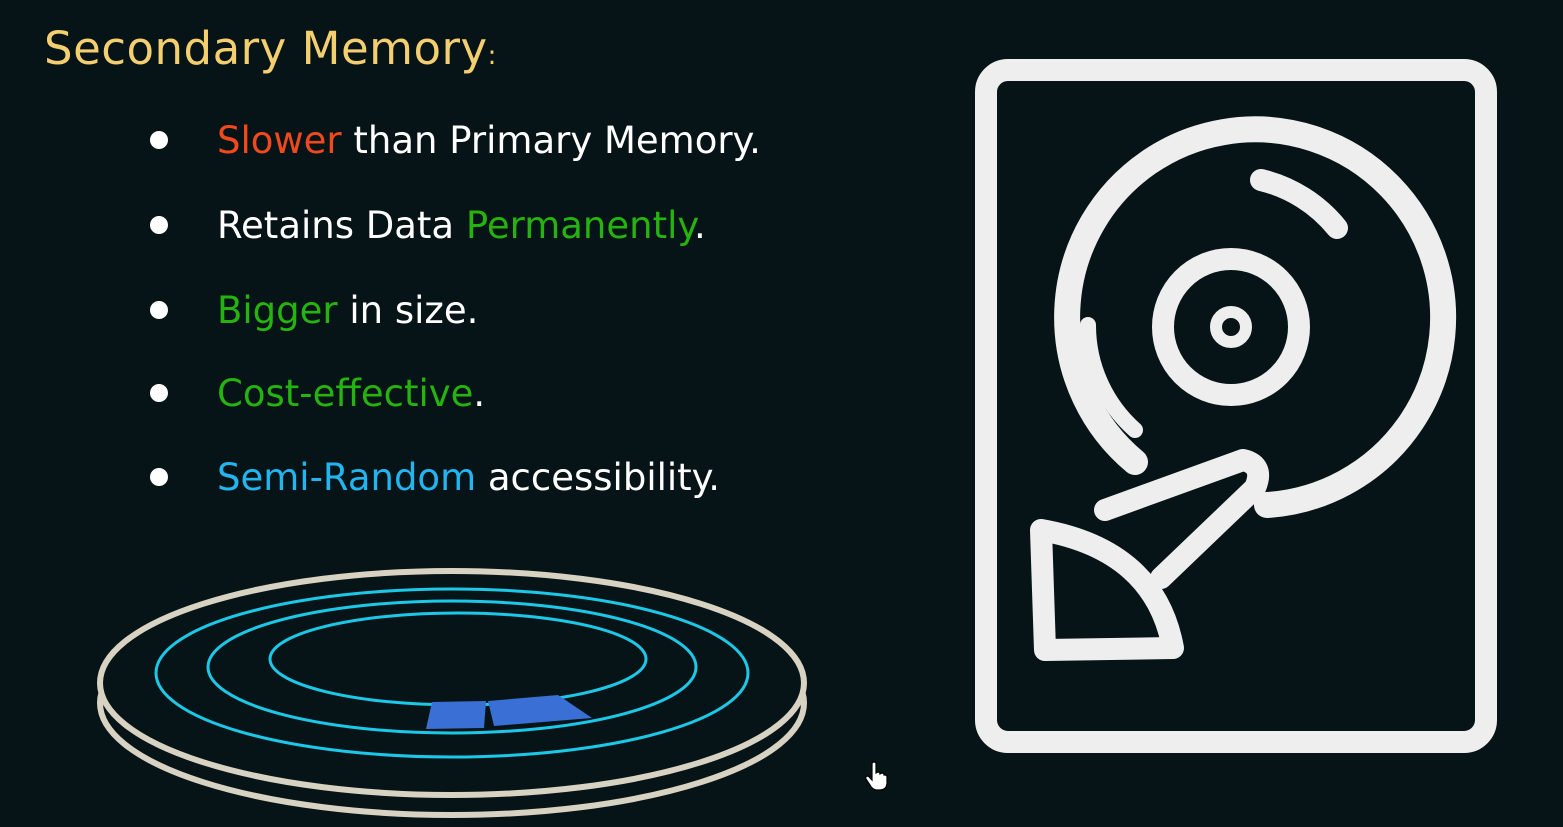  I want to click on hdd-actuator-base, so click(1107, 590).